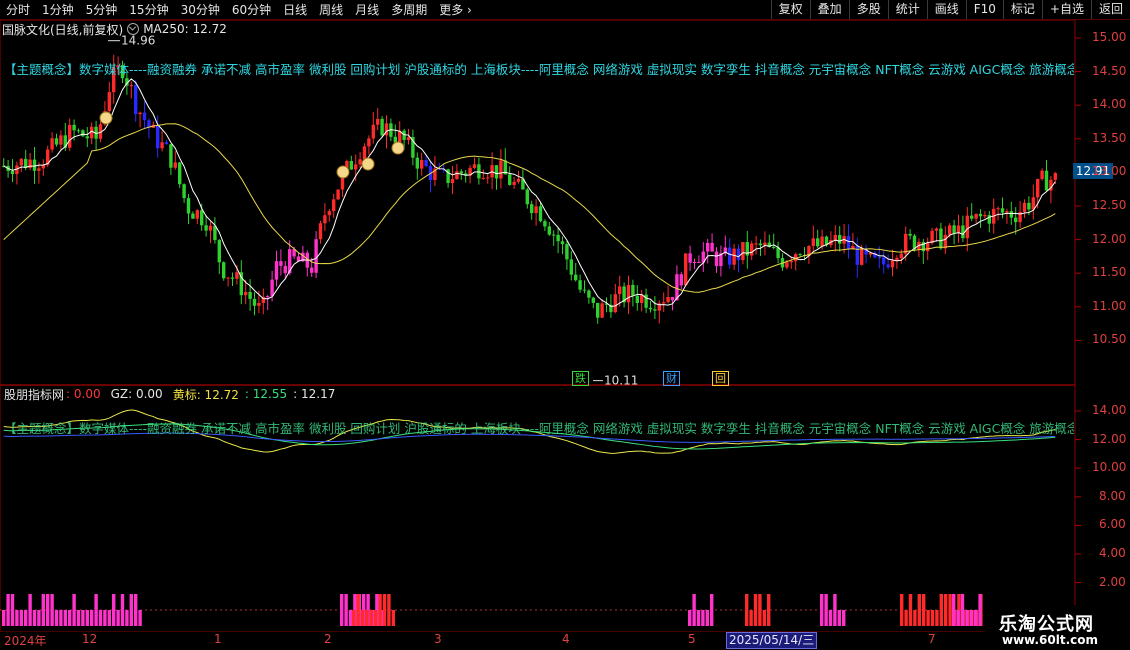  Describe the element at coordinates (1109, 438) in the screenshot. I see `sub-y-tick: 12.00` at that location.